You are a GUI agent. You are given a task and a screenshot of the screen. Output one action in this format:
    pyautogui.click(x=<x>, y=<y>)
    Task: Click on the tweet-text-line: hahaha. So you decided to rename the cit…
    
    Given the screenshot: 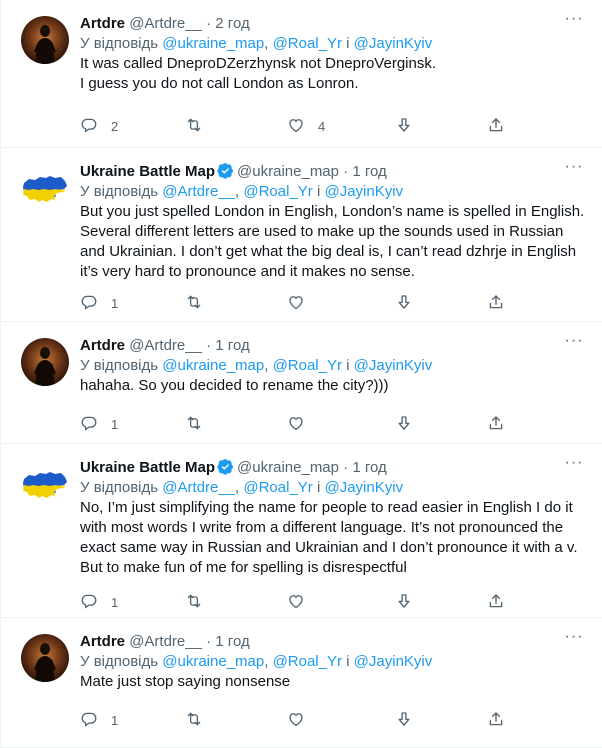 What is the action you would take?
    pyautogui.click(x=234, y=385)
    